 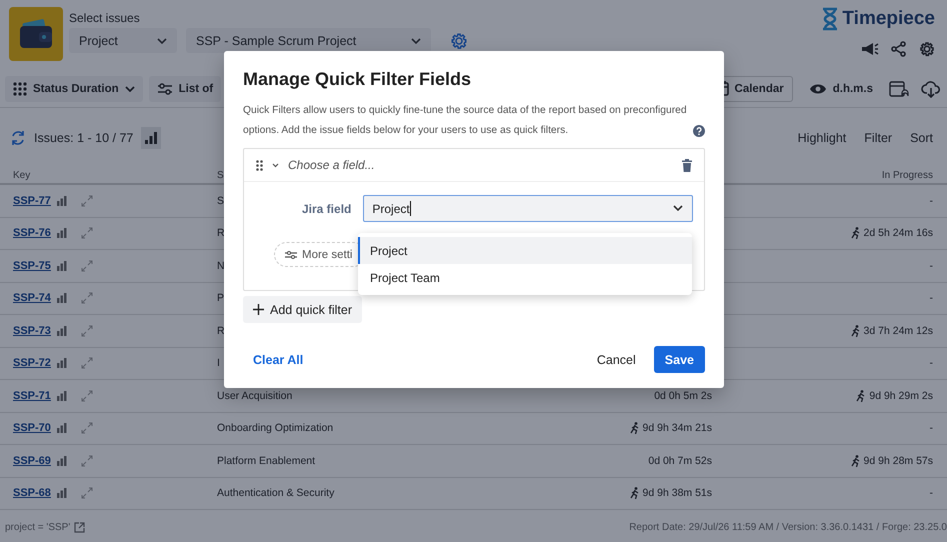 I want to click on jql-query: project = 'SSP', so click(x=37, y=527).